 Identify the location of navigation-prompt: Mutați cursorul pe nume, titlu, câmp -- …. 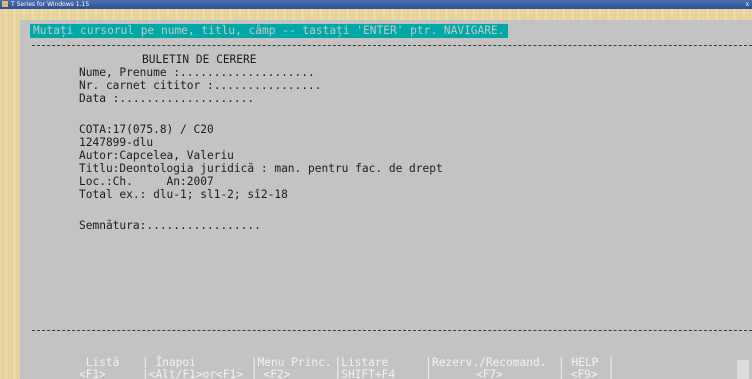
(269, 31).